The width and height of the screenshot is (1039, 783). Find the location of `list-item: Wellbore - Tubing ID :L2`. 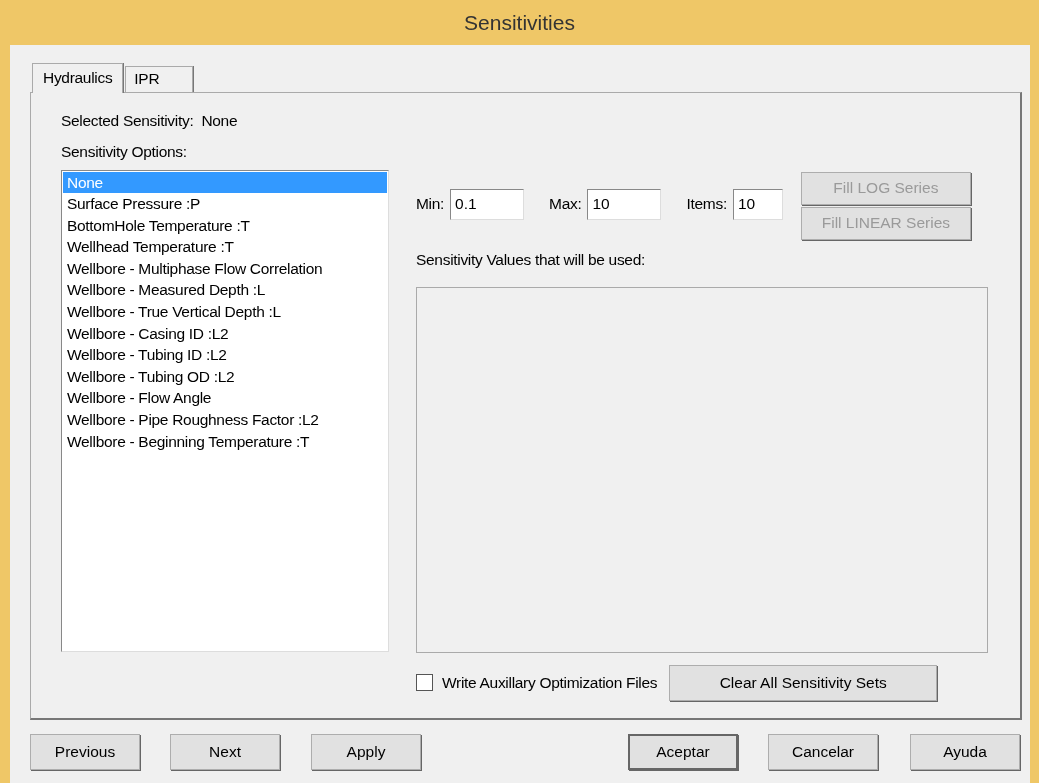

list-item: Wellbore - Tubing ID :L2 is located at coordinates (225, 355).